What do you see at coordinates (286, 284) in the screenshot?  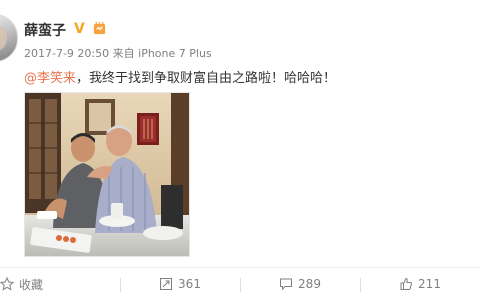 I see `comment-icon` at bounding box center [286, 284].